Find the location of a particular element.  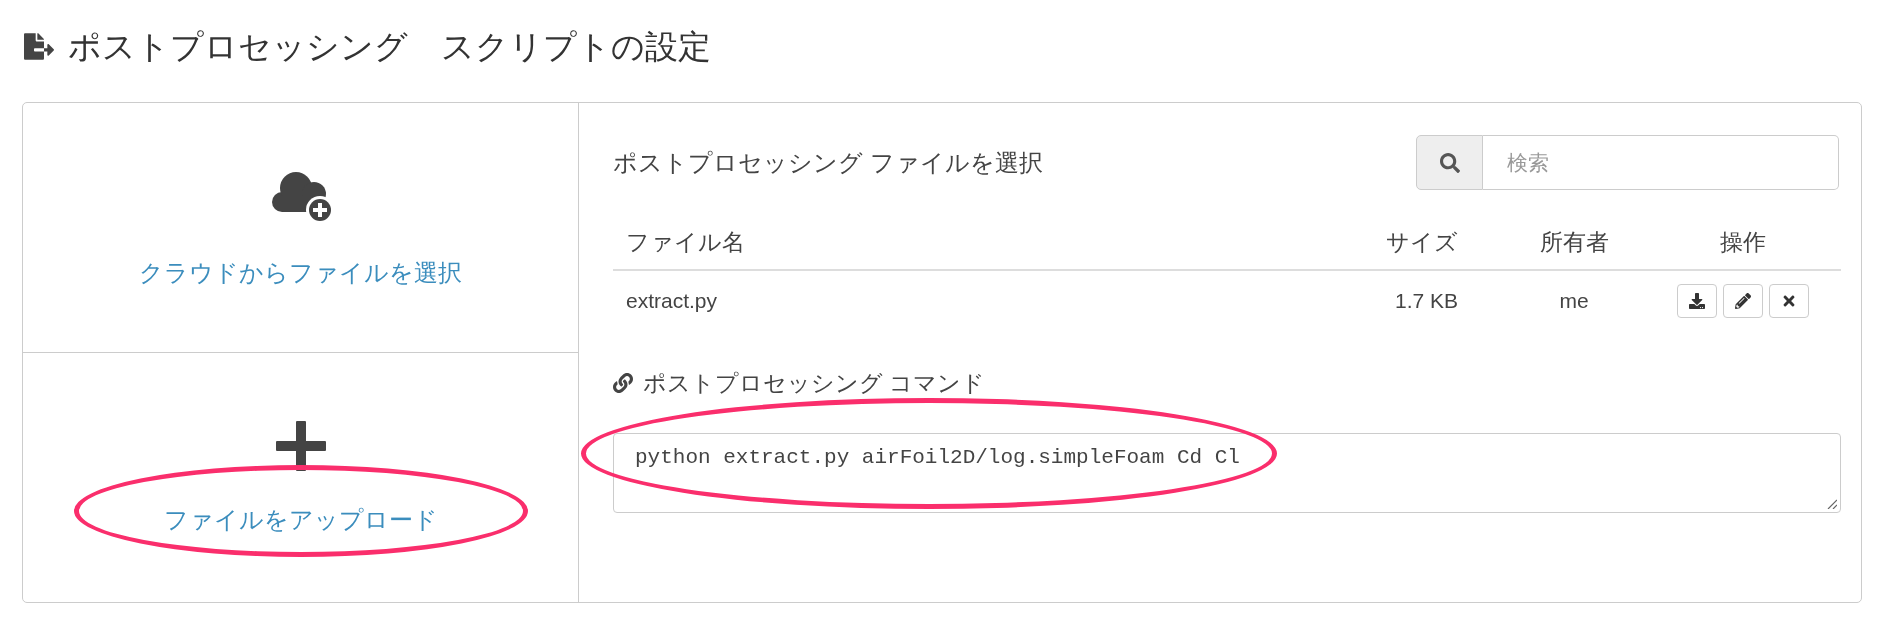

delete-button is located at coordinates (1789, 301).